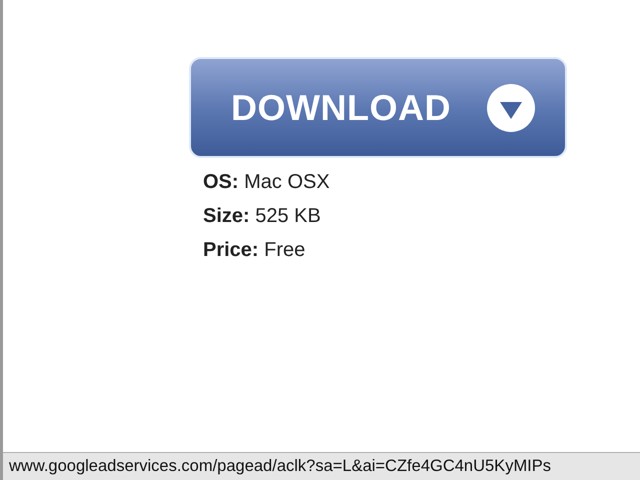  Describe the element at coordinates (280, 466) in the screenshot. I see `status-url: www.googleadservices.com/pagead/aclk?sa=L&ai=CZfe4GC4nU5KyMIPs` at that location.